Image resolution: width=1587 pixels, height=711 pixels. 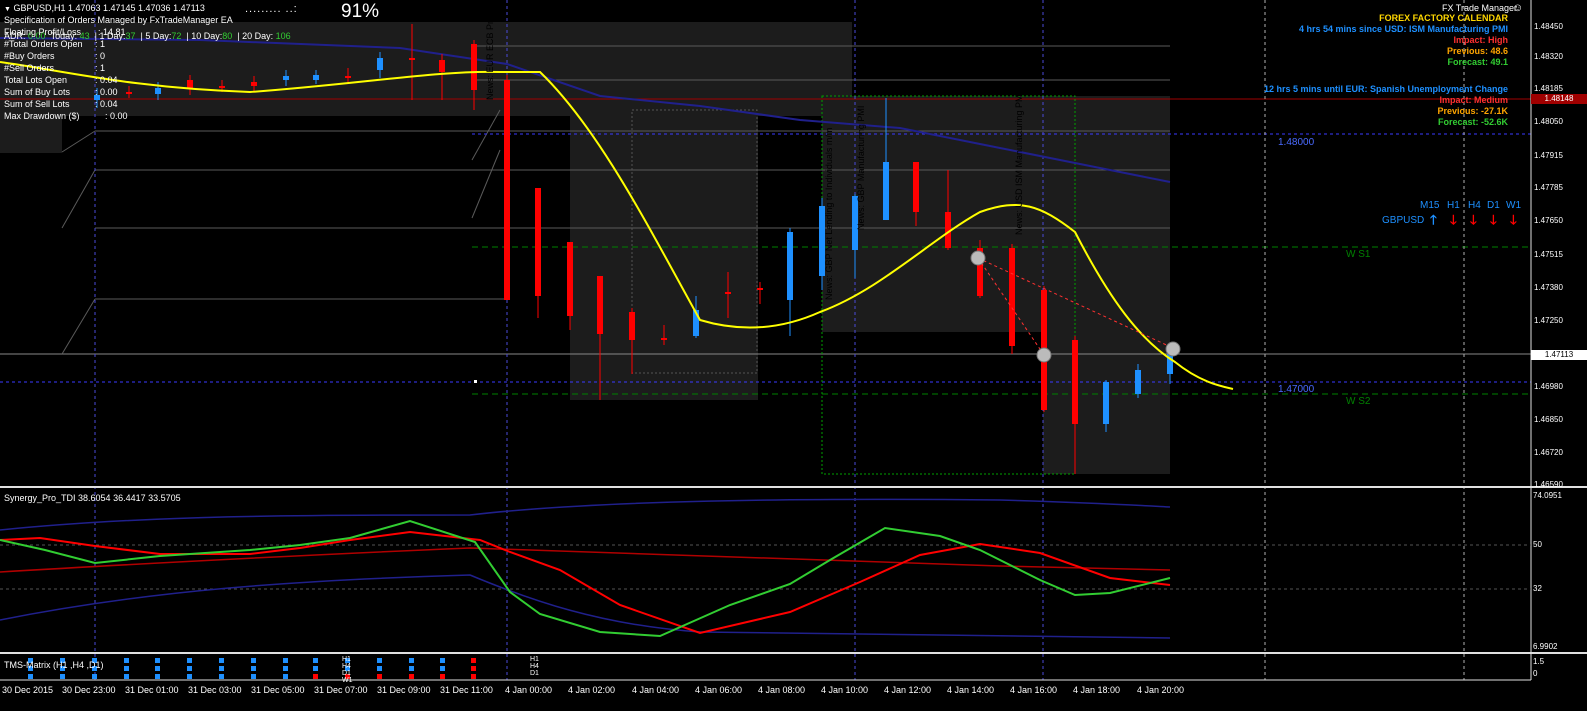 I want to click on stat-label: #Buy Orders, so click(x=29, y=56).